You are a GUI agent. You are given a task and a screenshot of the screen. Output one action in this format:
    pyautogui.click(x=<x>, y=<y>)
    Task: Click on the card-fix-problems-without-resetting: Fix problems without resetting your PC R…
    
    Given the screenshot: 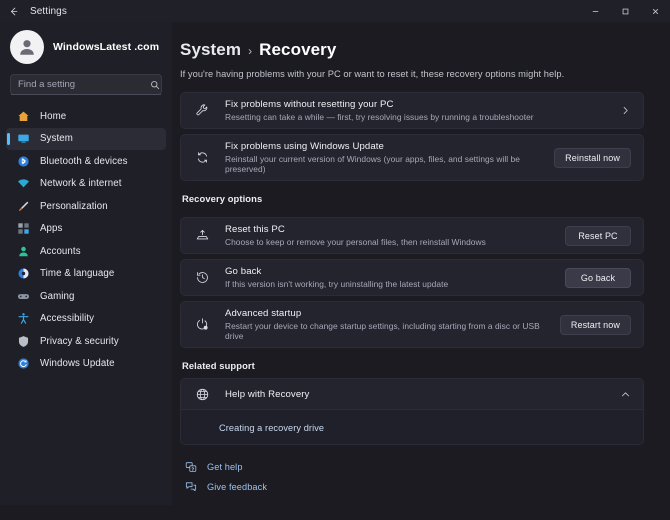 What is the action you would take?
    pyautogui.click(x=412, y=110)
    